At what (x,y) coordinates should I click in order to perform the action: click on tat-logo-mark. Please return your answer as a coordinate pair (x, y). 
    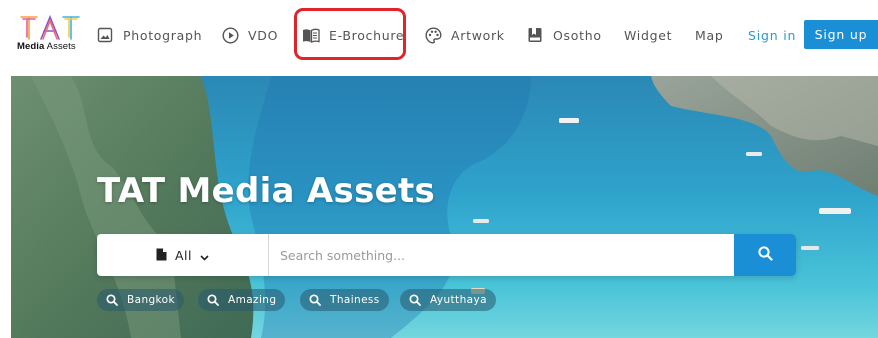
    Looking at the image, I should click on (50, 27).